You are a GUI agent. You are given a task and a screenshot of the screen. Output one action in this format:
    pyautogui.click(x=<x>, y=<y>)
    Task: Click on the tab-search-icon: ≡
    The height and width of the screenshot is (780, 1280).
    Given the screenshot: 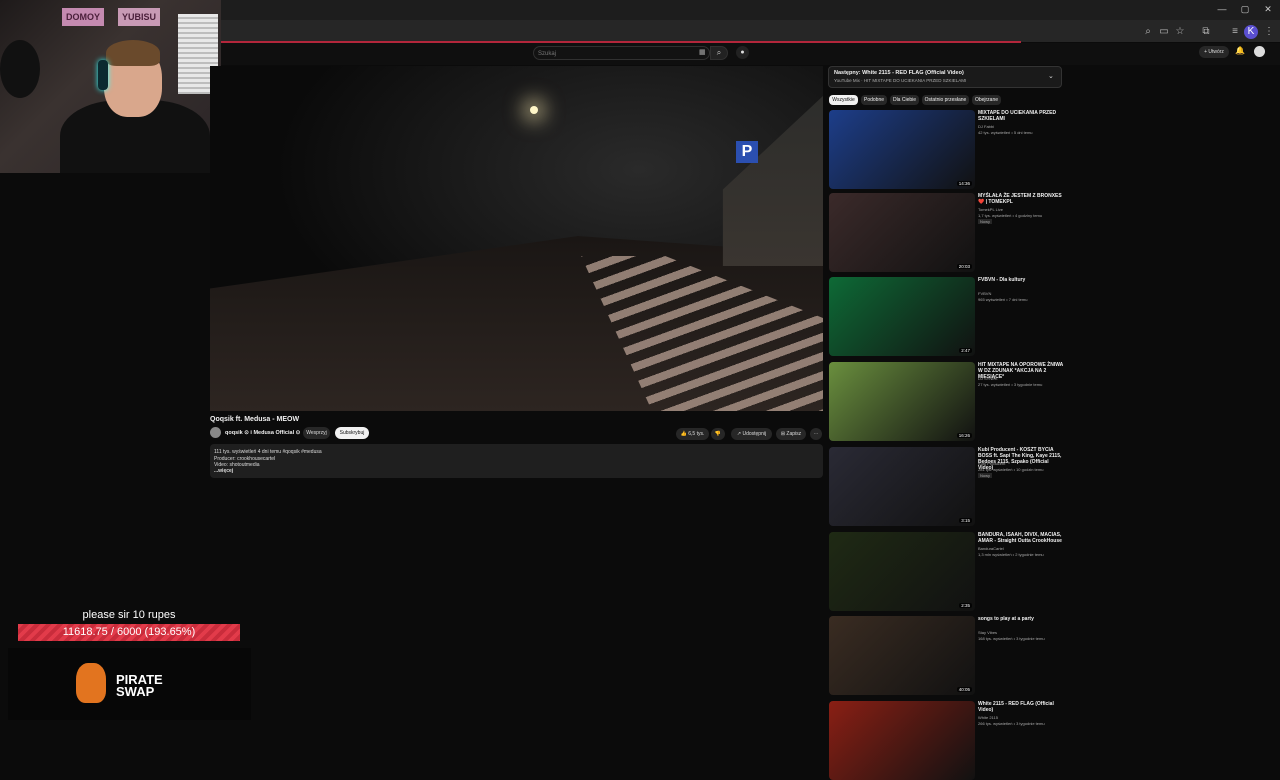 What is the action you would take?
    pyautogui.click(x=1235, y=32)
    